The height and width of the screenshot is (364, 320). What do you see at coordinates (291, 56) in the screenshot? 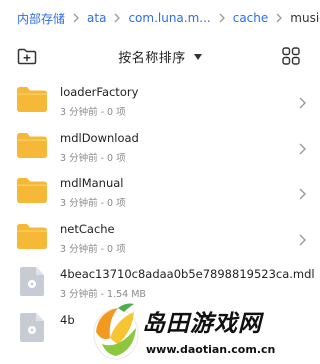
I see `grid-view-icon` at bounding box center [291, 56].